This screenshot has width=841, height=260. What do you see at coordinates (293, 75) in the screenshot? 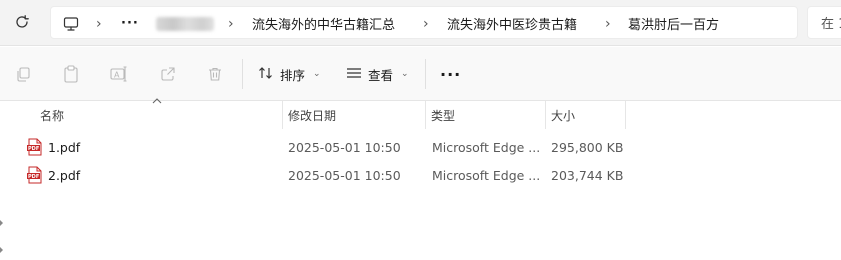
I see `sort-label: 排序` at bounding box center [293, 75].